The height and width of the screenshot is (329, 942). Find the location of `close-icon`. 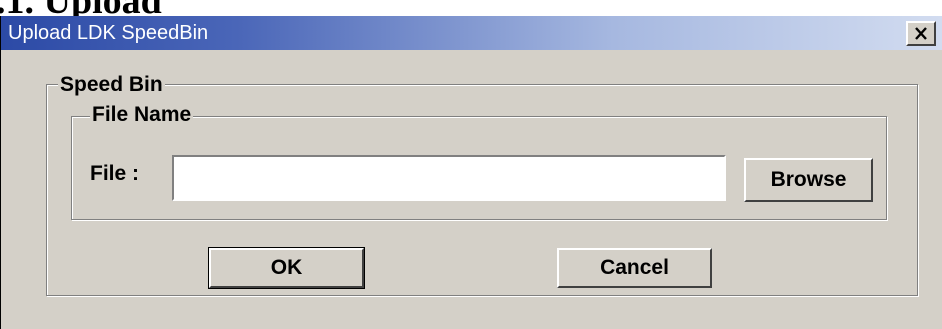

close-icon is located at coordinates (921, 33).